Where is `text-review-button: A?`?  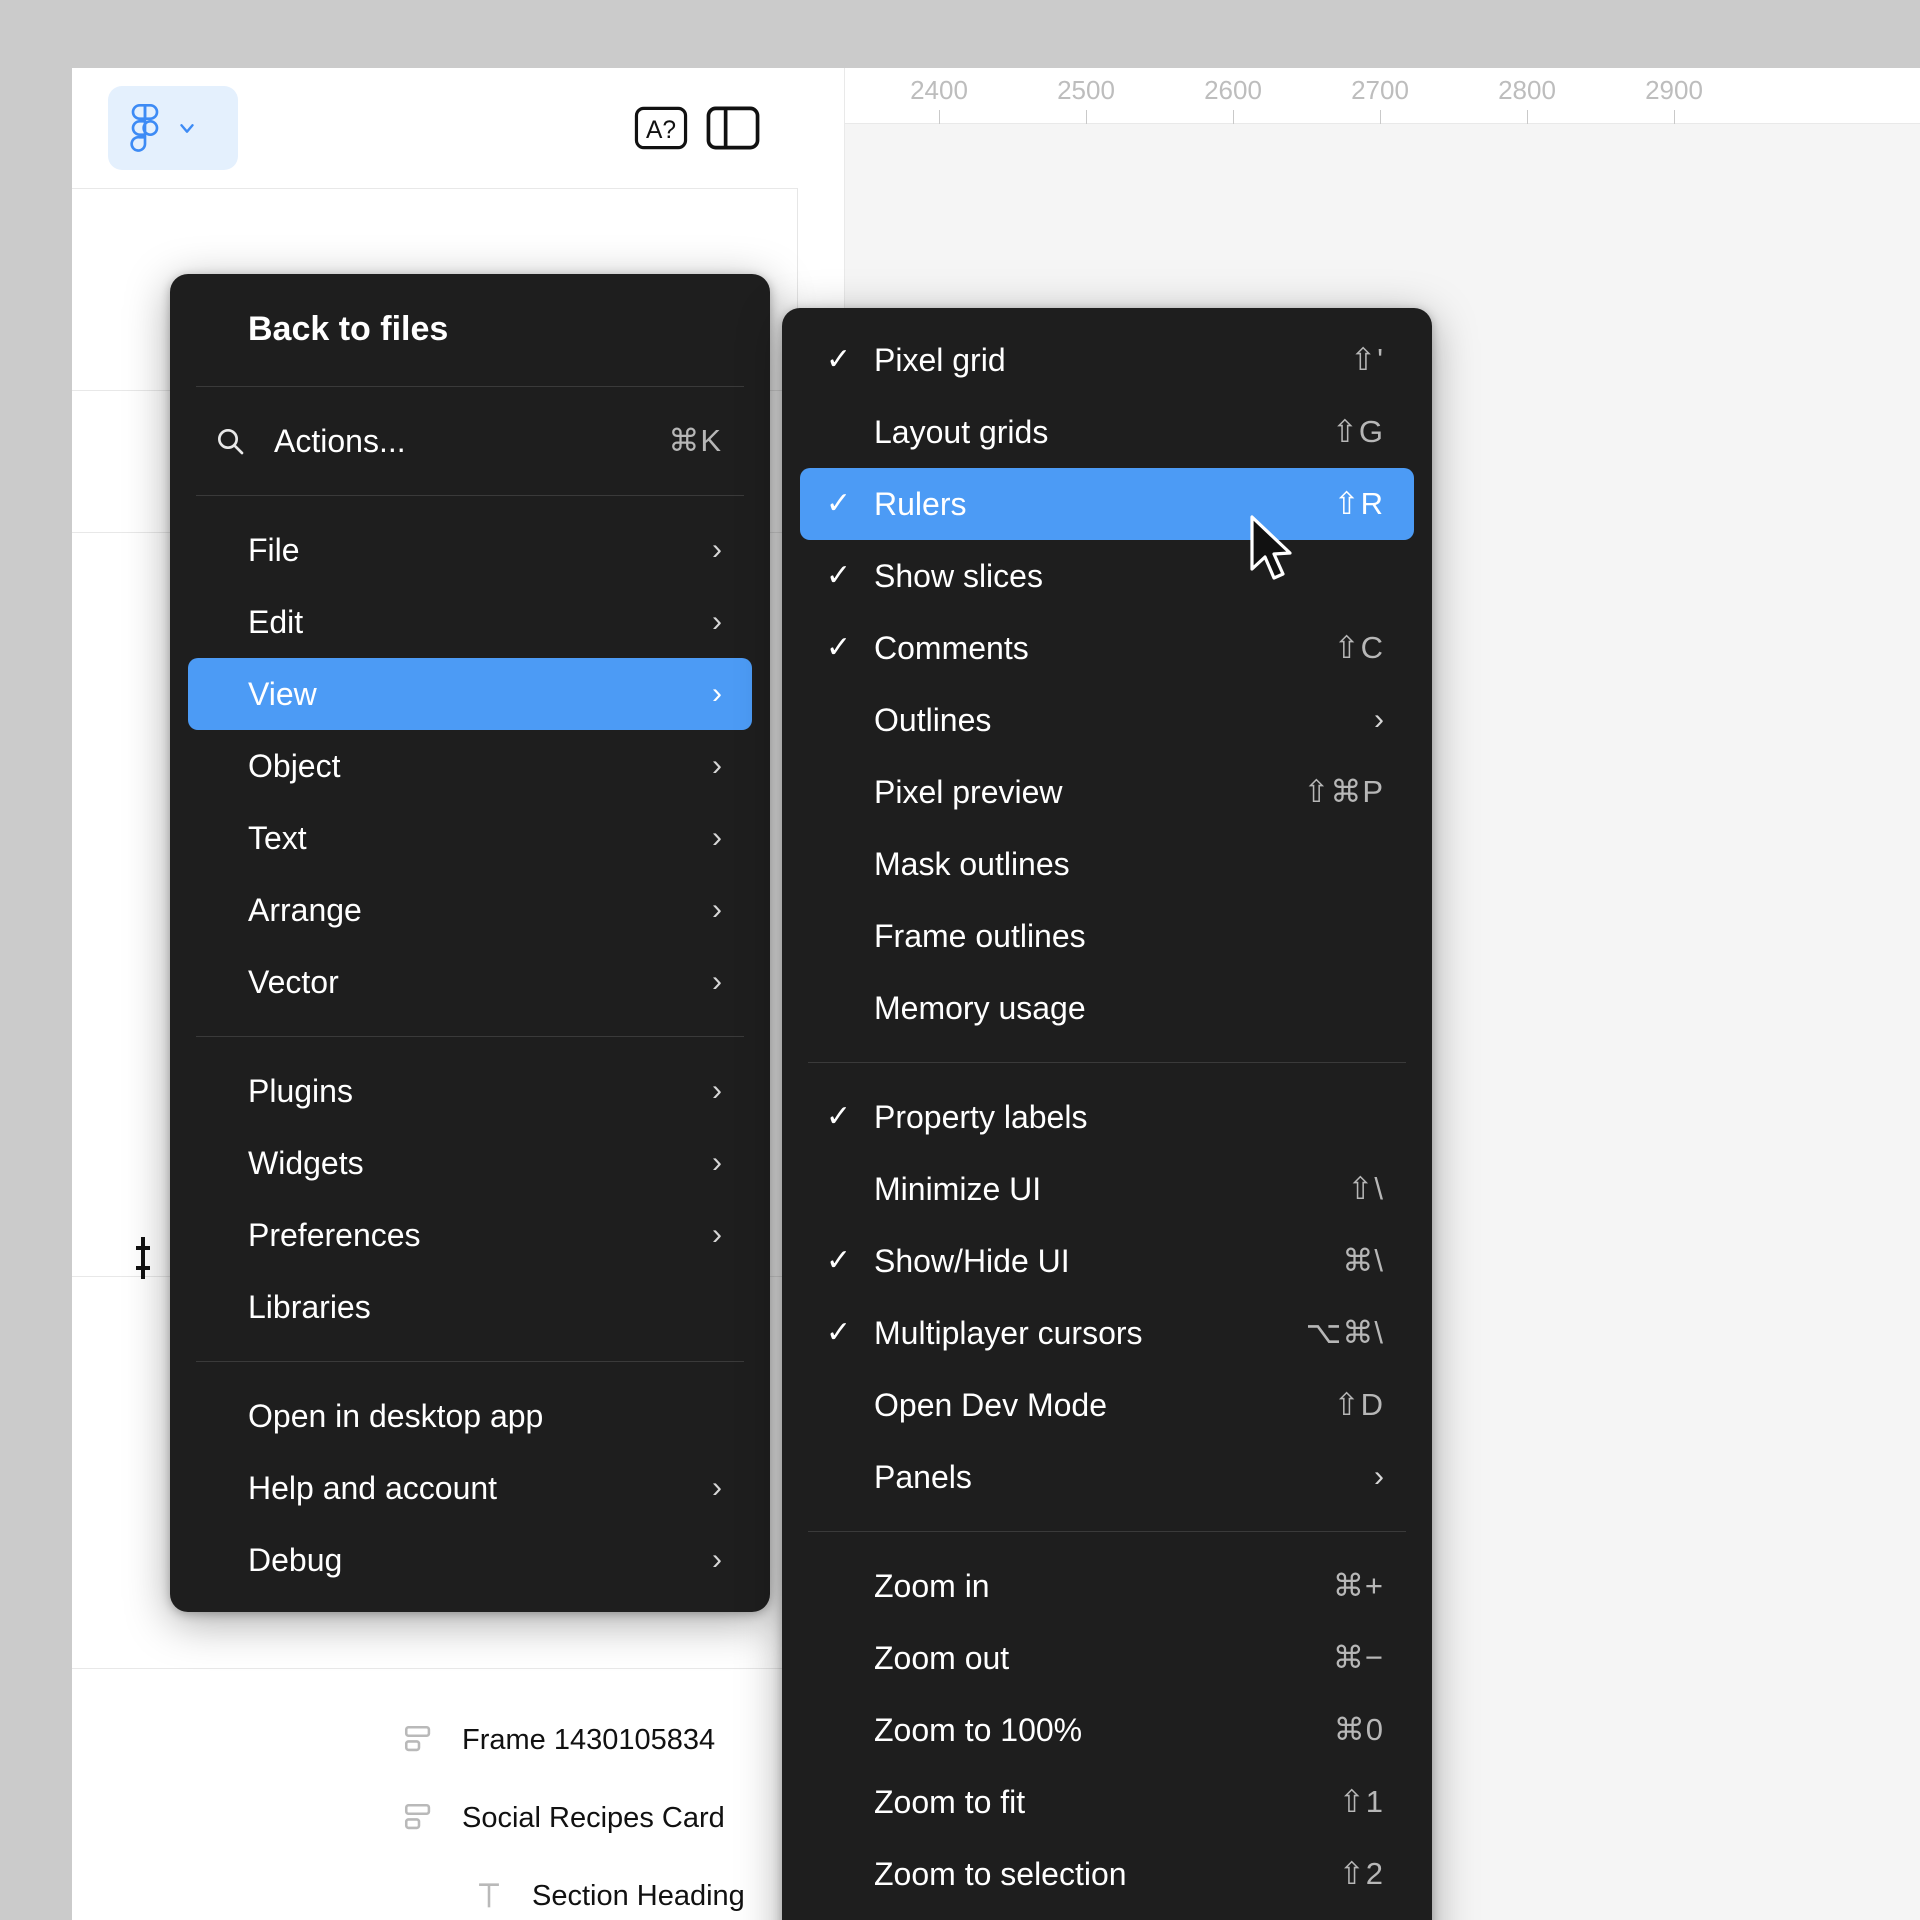 text-review-button: A? is located at coordinates (661, 128).